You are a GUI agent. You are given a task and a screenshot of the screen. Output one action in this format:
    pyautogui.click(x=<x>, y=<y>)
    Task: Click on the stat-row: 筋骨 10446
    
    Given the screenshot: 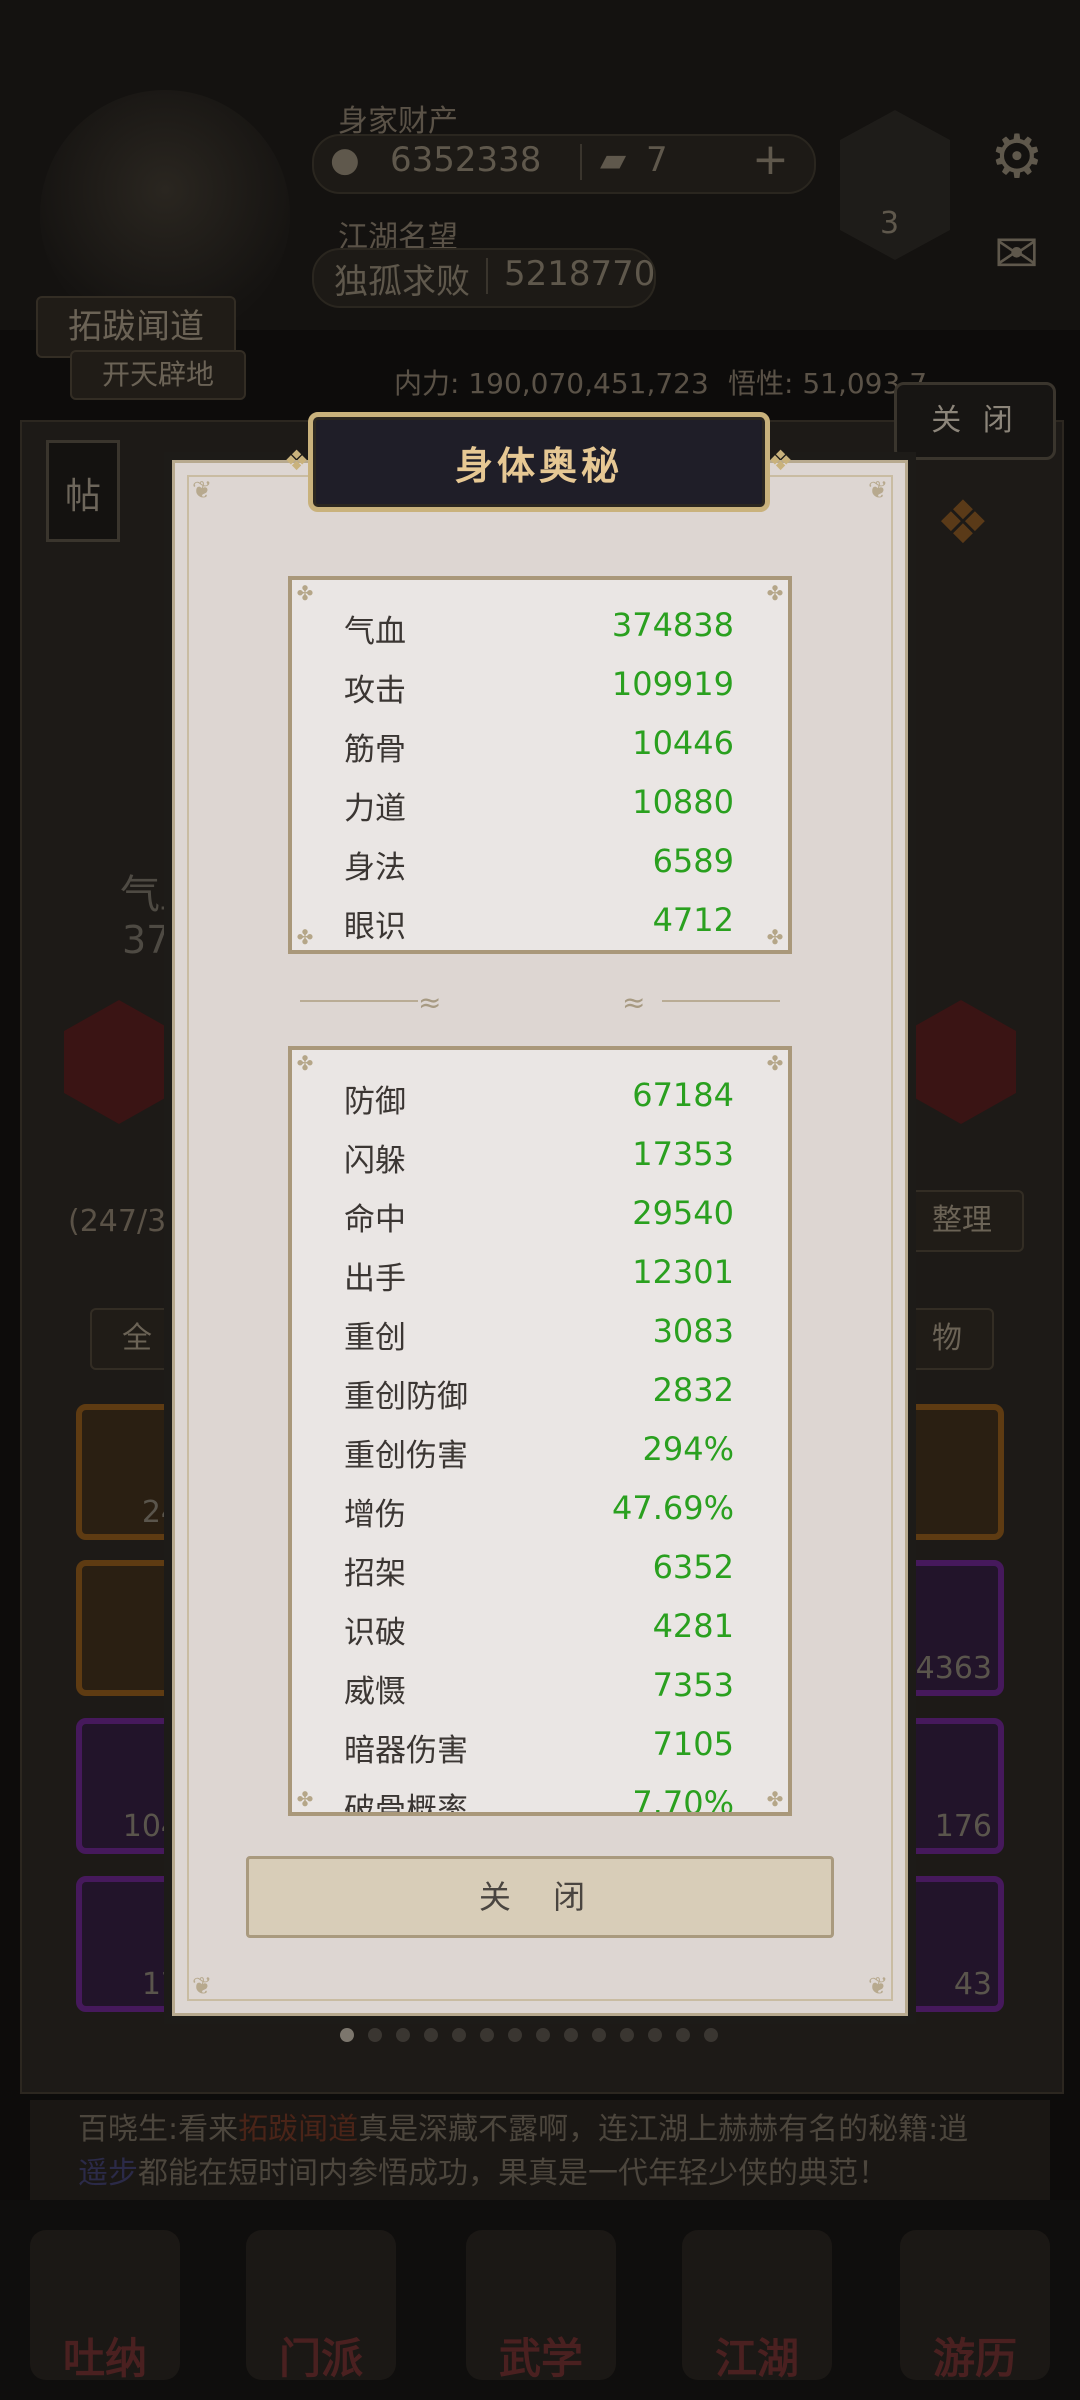 What is the action you would take?
    pyautogui.click(x=540, y=745)
    